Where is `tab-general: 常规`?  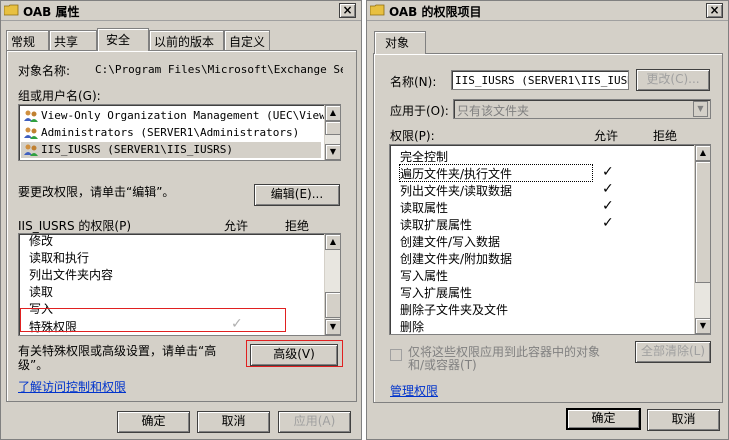
tab-general: 常规 is located at coordinates (27, 40).